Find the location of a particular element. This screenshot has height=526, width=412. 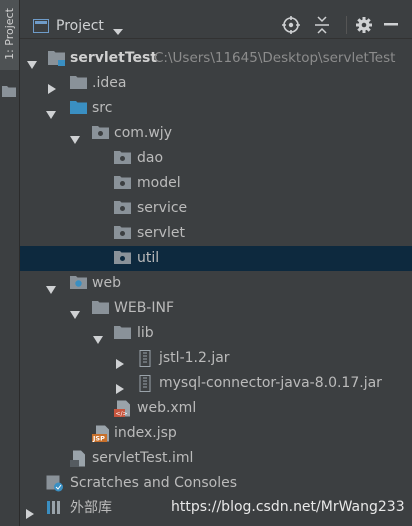

project-tool-tab-label: 1: Project is located at coordinates (9, 34).